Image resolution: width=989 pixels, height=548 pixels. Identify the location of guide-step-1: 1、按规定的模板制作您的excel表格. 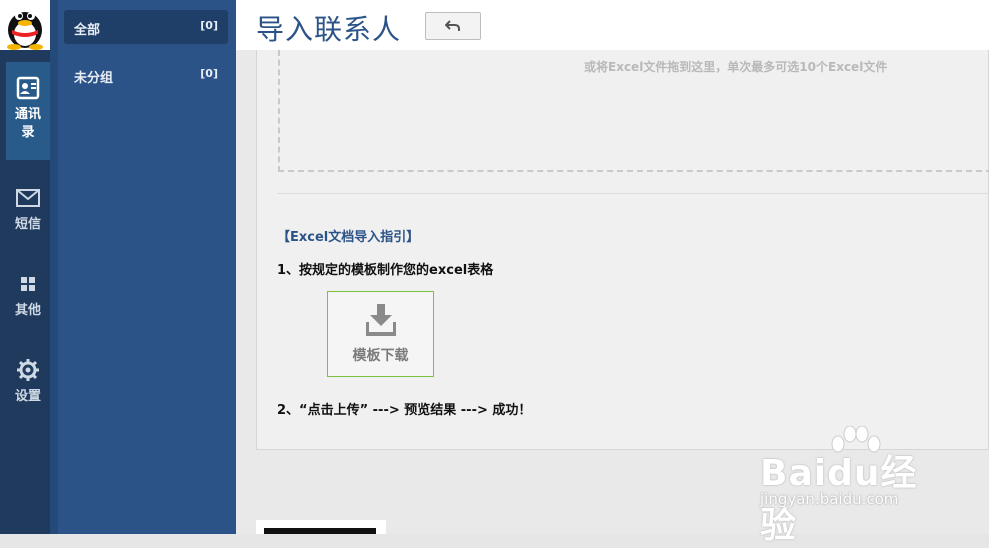
(385, 270).